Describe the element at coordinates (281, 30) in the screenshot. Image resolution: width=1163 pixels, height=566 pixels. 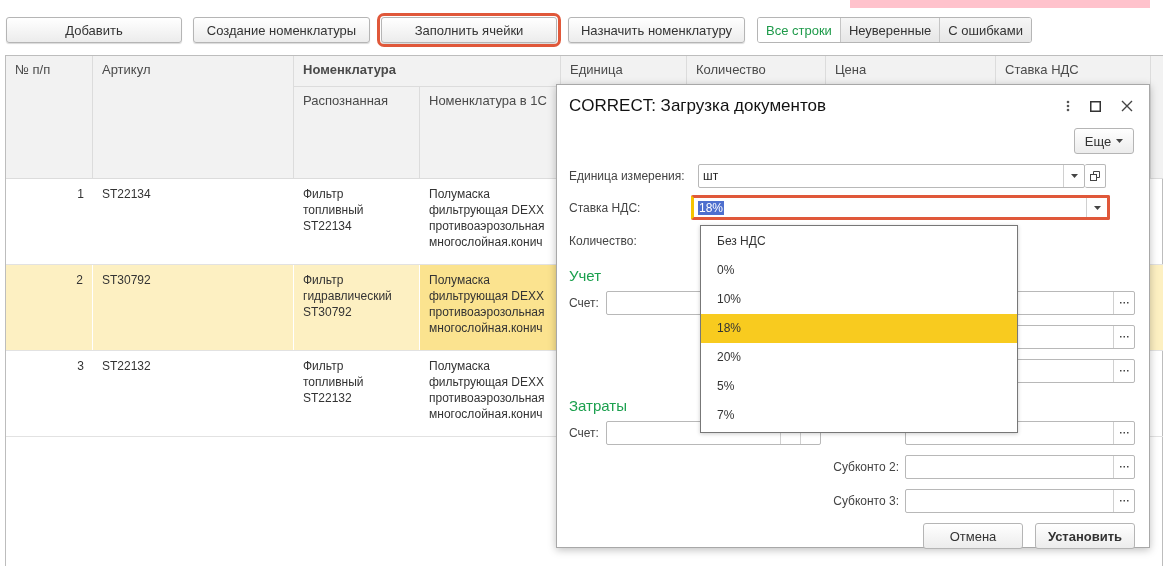
I see `toolbar-button: Создание номенклатуры` at that location.